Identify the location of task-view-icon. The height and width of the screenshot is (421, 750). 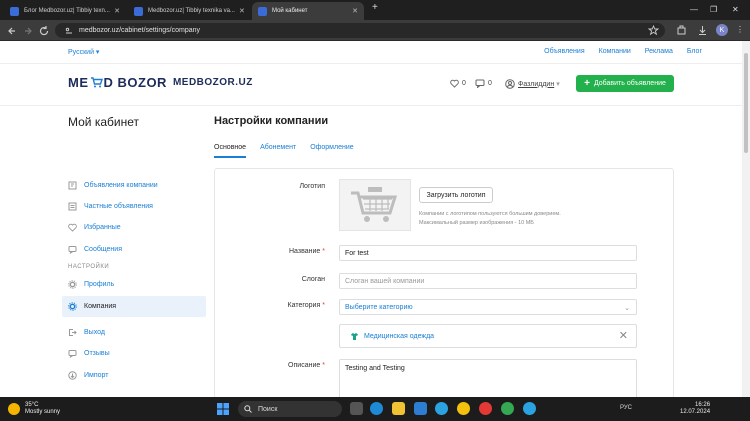
(356, 408).